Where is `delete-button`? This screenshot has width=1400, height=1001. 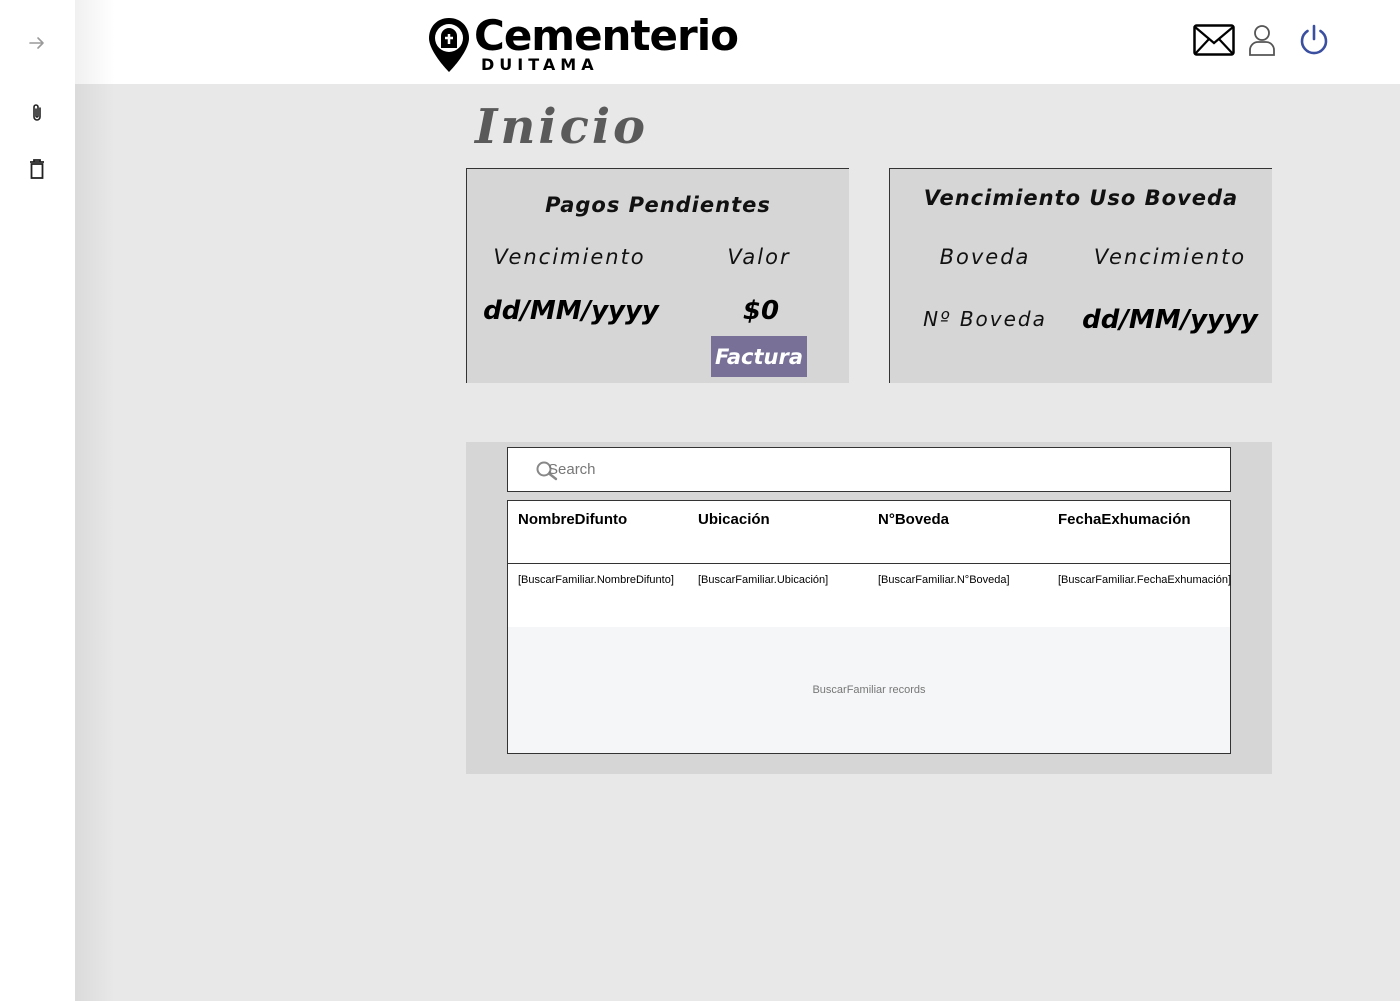
delete-button is located at coordinates (37, 169).